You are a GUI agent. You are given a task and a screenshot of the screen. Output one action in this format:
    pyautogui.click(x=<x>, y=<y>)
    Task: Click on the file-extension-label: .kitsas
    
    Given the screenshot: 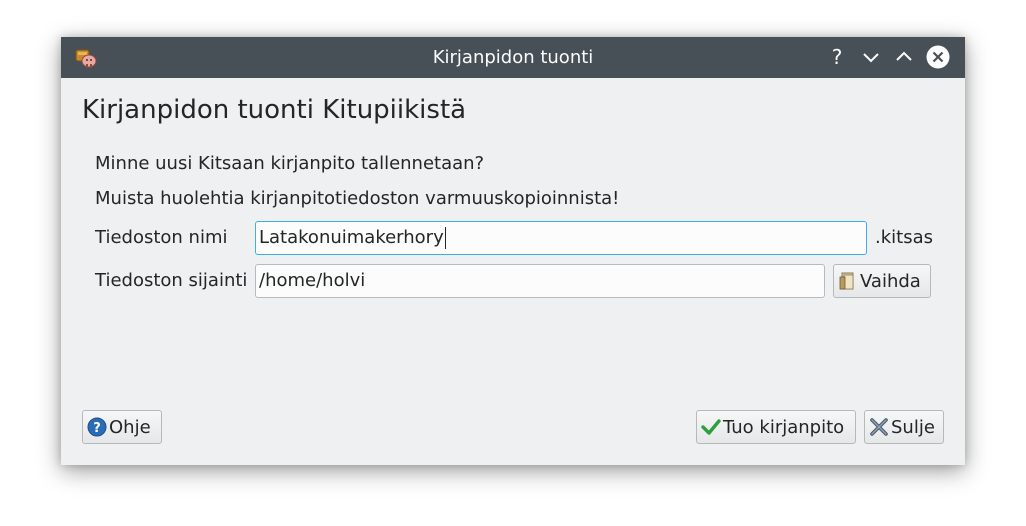 What is the action you would take?
    pyautogui.click(x=904, y=237)
    